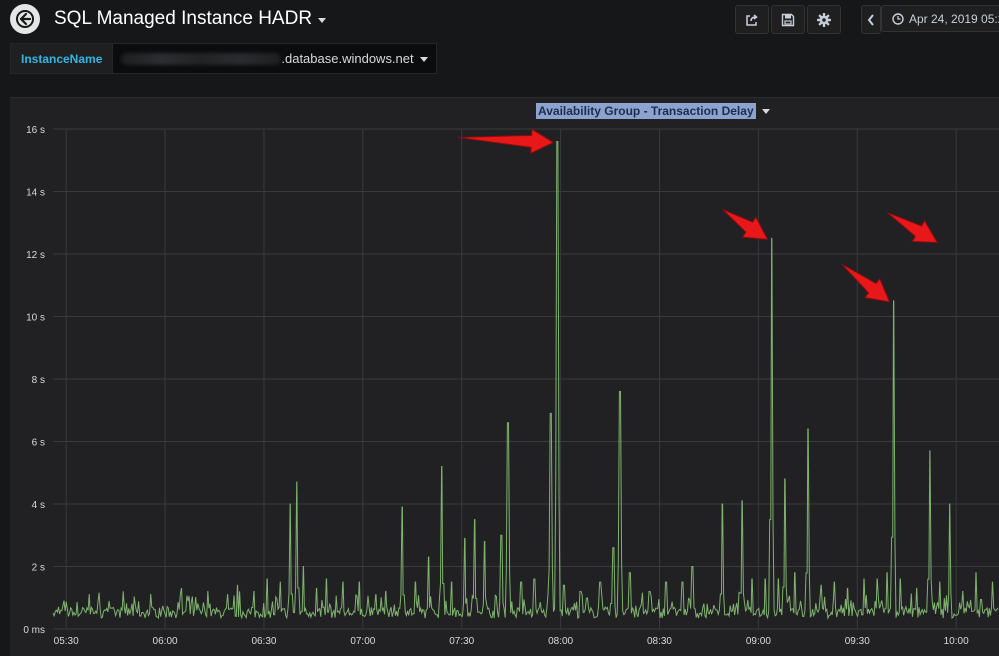 The image size is (999, 656). Describe the element at coordinates (35, 255) in the screenshot. I see `y-tick-label: 12 s` at that location.